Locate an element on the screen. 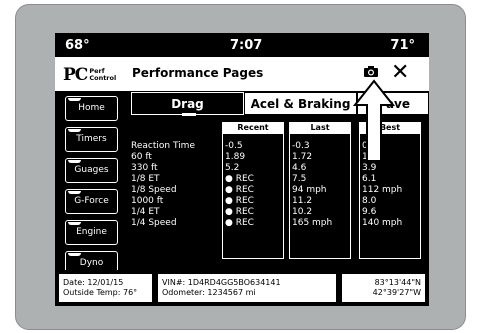 The height and width of the screenshot is (333, 483). tab-drag: Drag is located at coordinates (187, 104).